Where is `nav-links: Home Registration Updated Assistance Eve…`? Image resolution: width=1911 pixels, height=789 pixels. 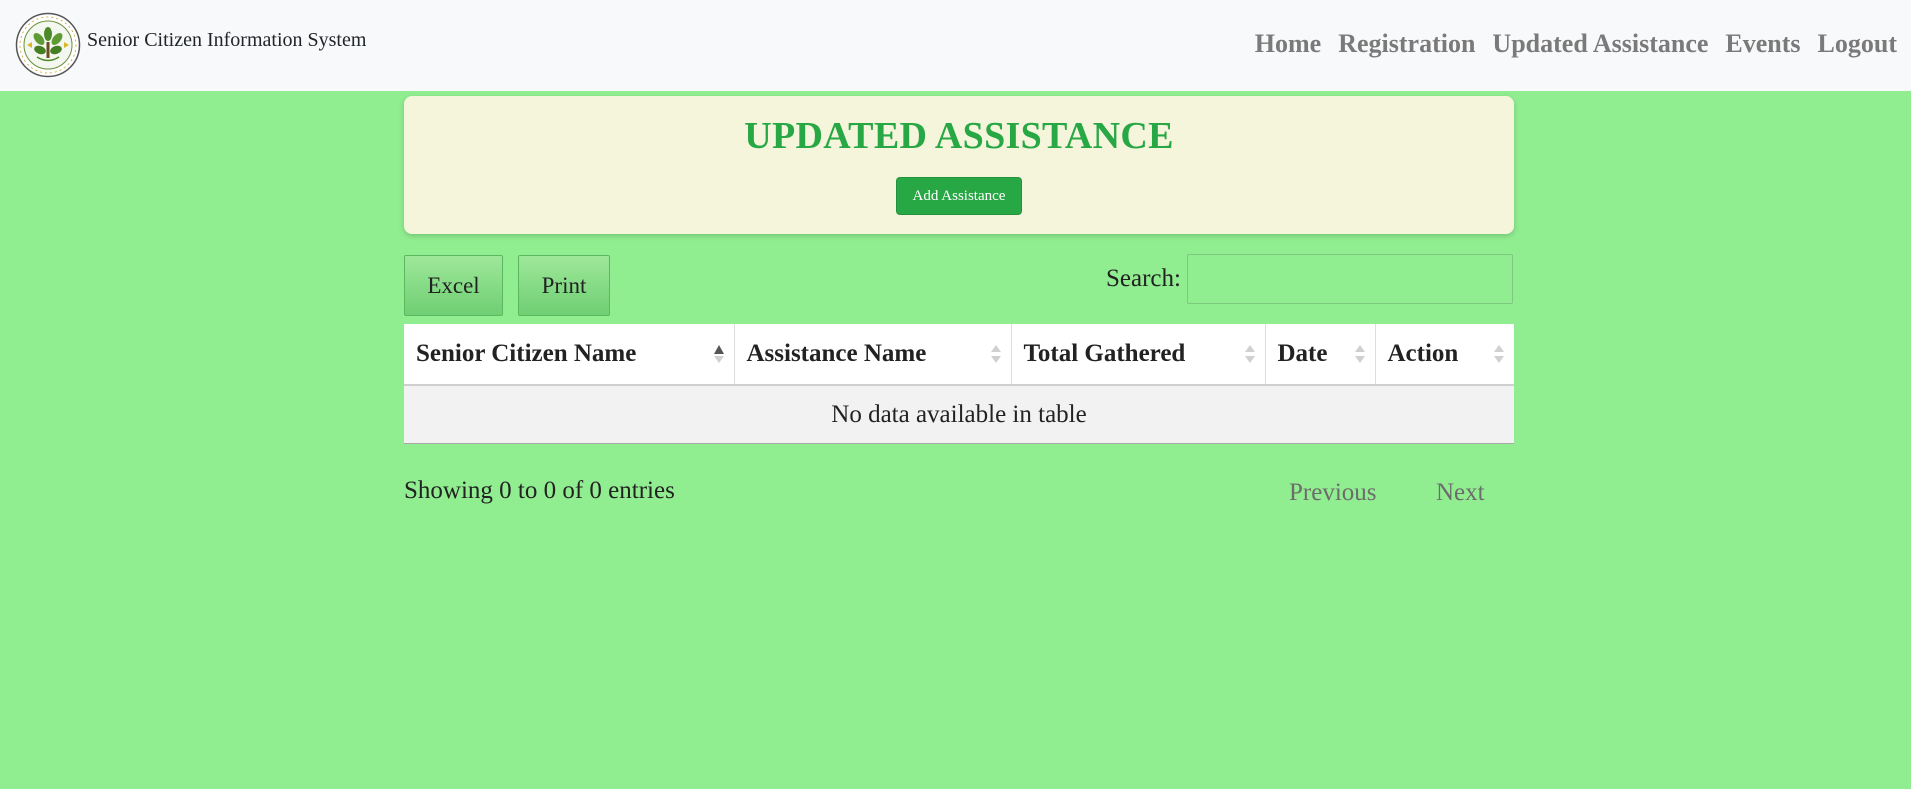 nav-links: Home Registration Updated Assistance Eve… is located at coordinates (1576, 44).